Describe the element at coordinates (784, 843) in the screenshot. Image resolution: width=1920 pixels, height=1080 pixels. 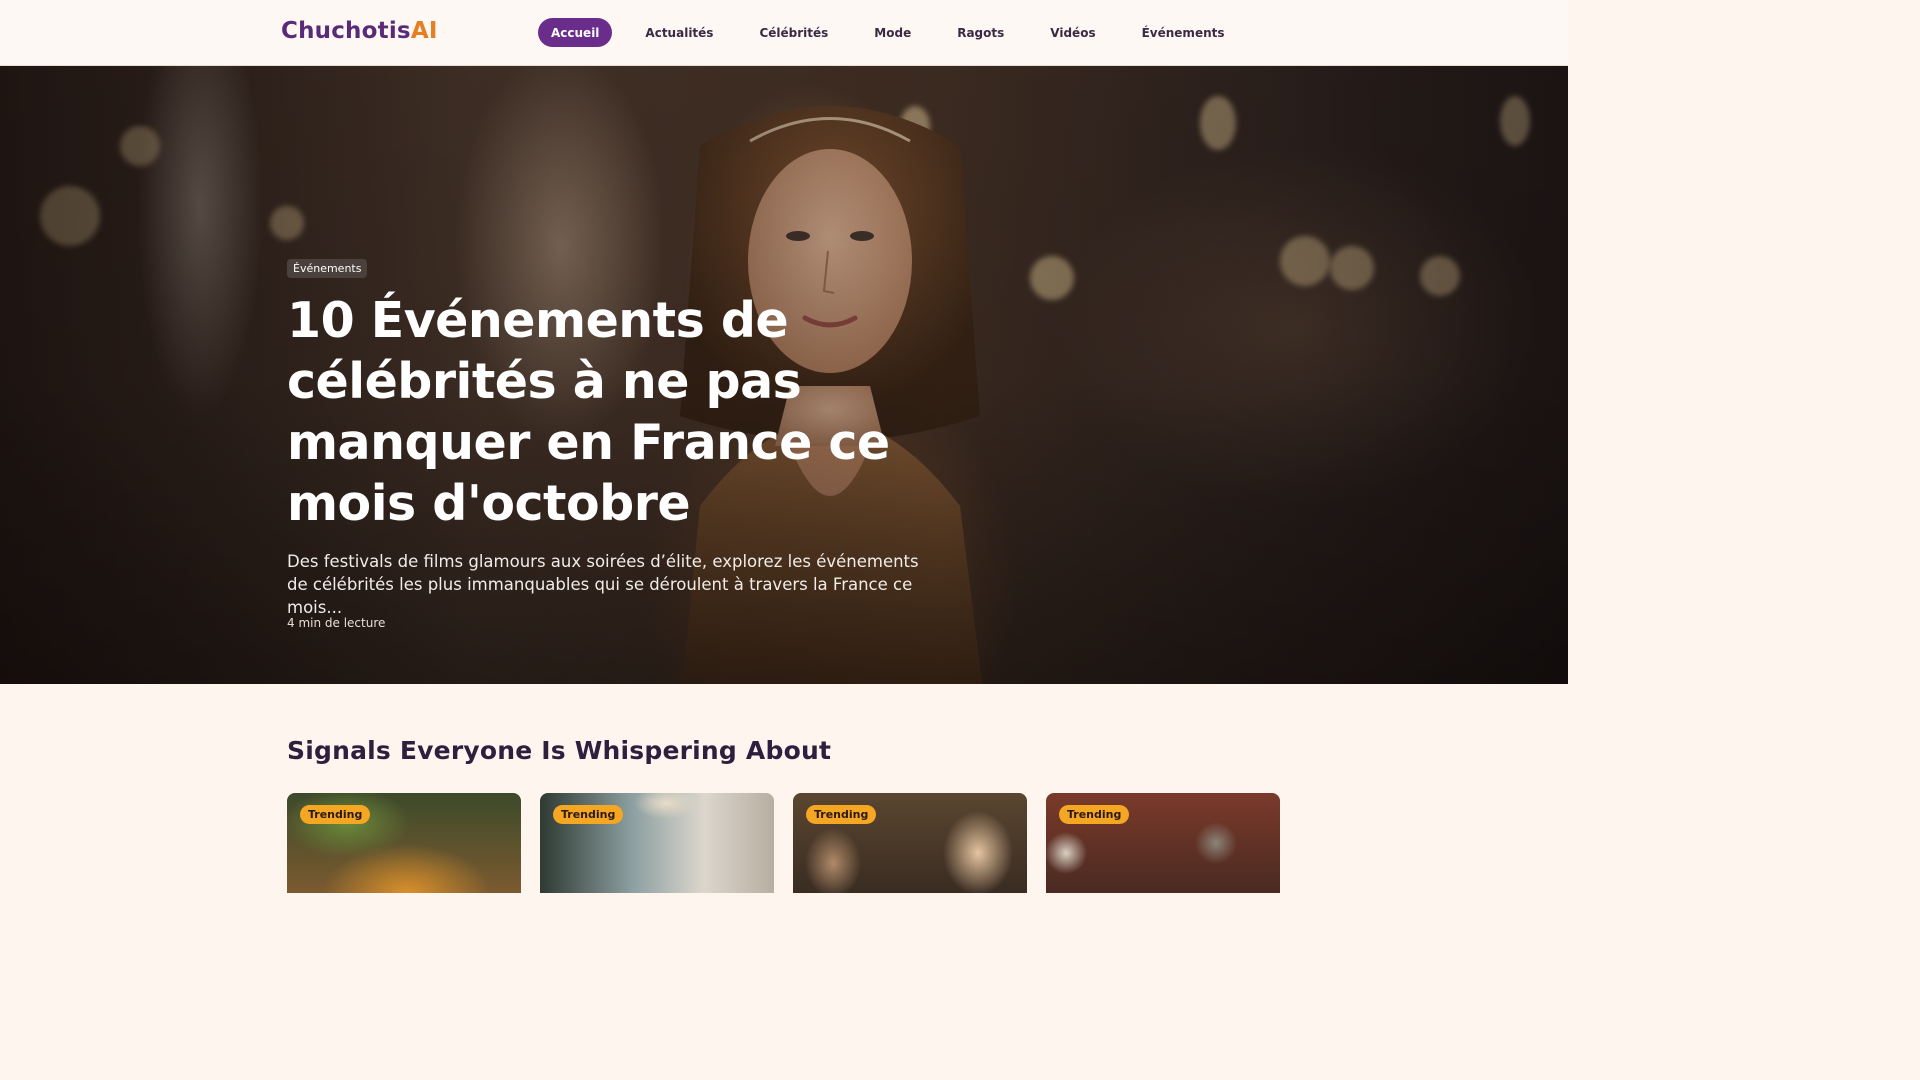
I see `trending-cards: Trending Trending Trending Trending` at that location.